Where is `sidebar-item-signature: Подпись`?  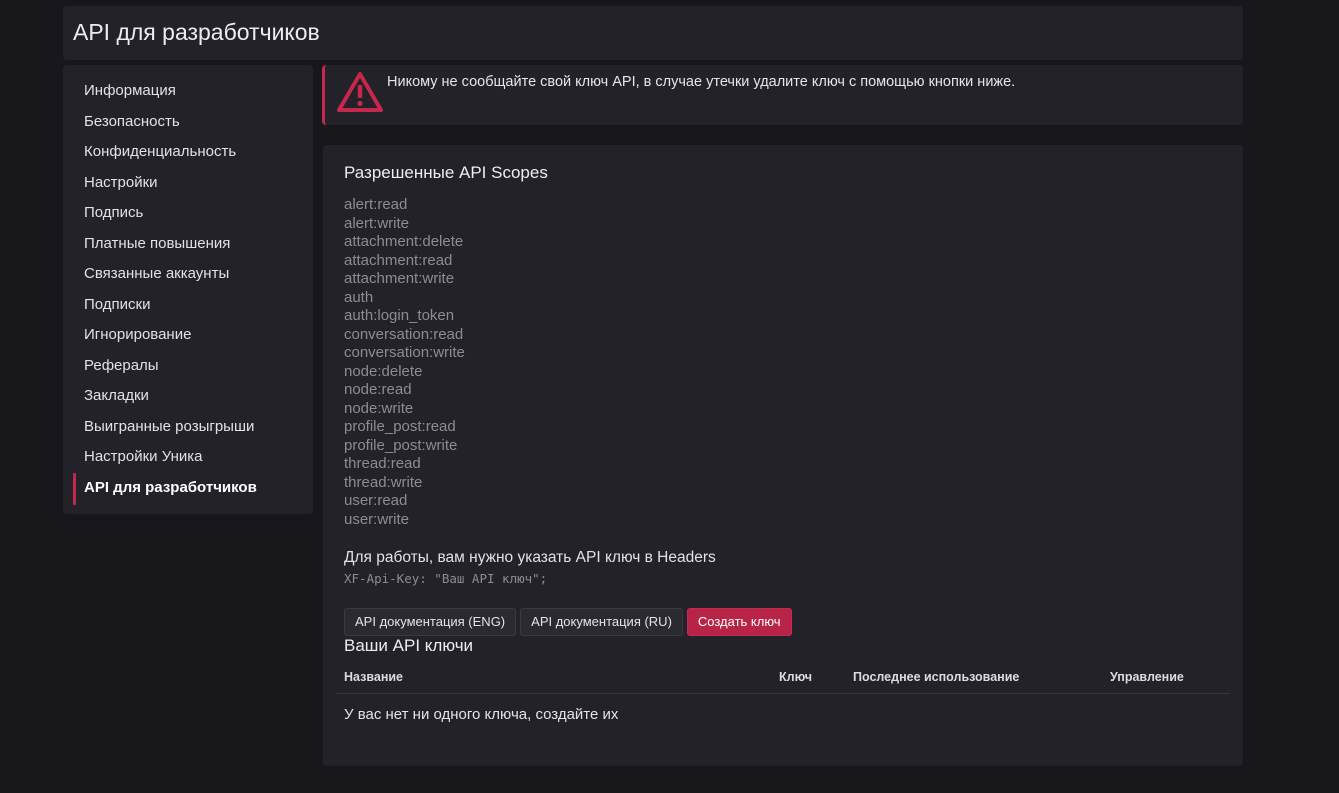 sidebar-item-signature: Подпись is located at coordinates (188, 215).